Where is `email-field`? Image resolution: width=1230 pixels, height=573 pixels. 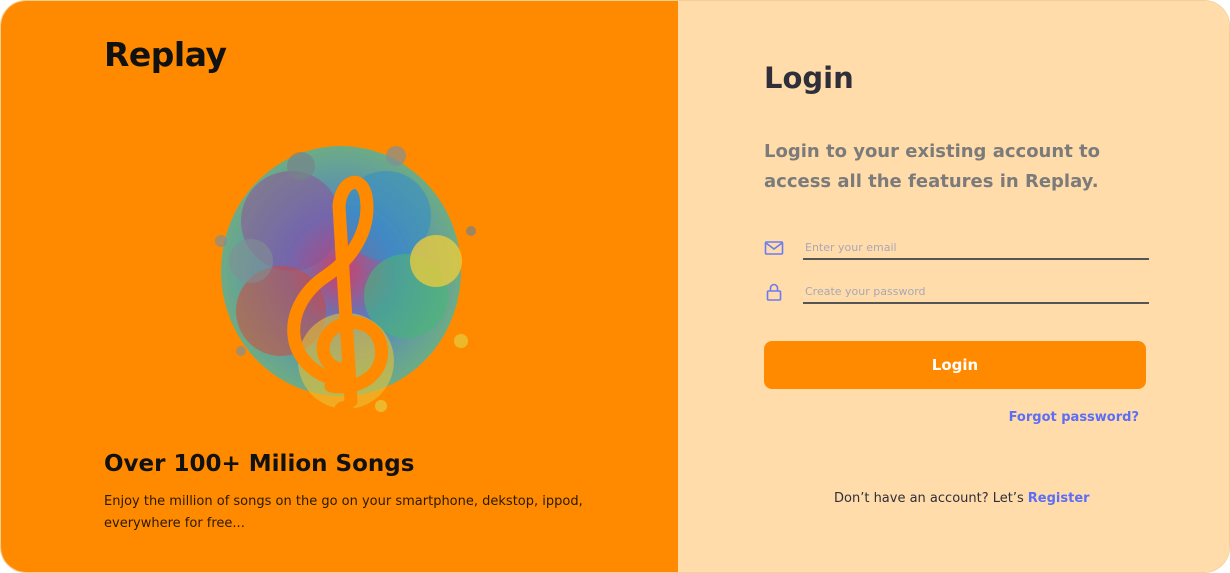
email-field is located at coordinates (956, 249).